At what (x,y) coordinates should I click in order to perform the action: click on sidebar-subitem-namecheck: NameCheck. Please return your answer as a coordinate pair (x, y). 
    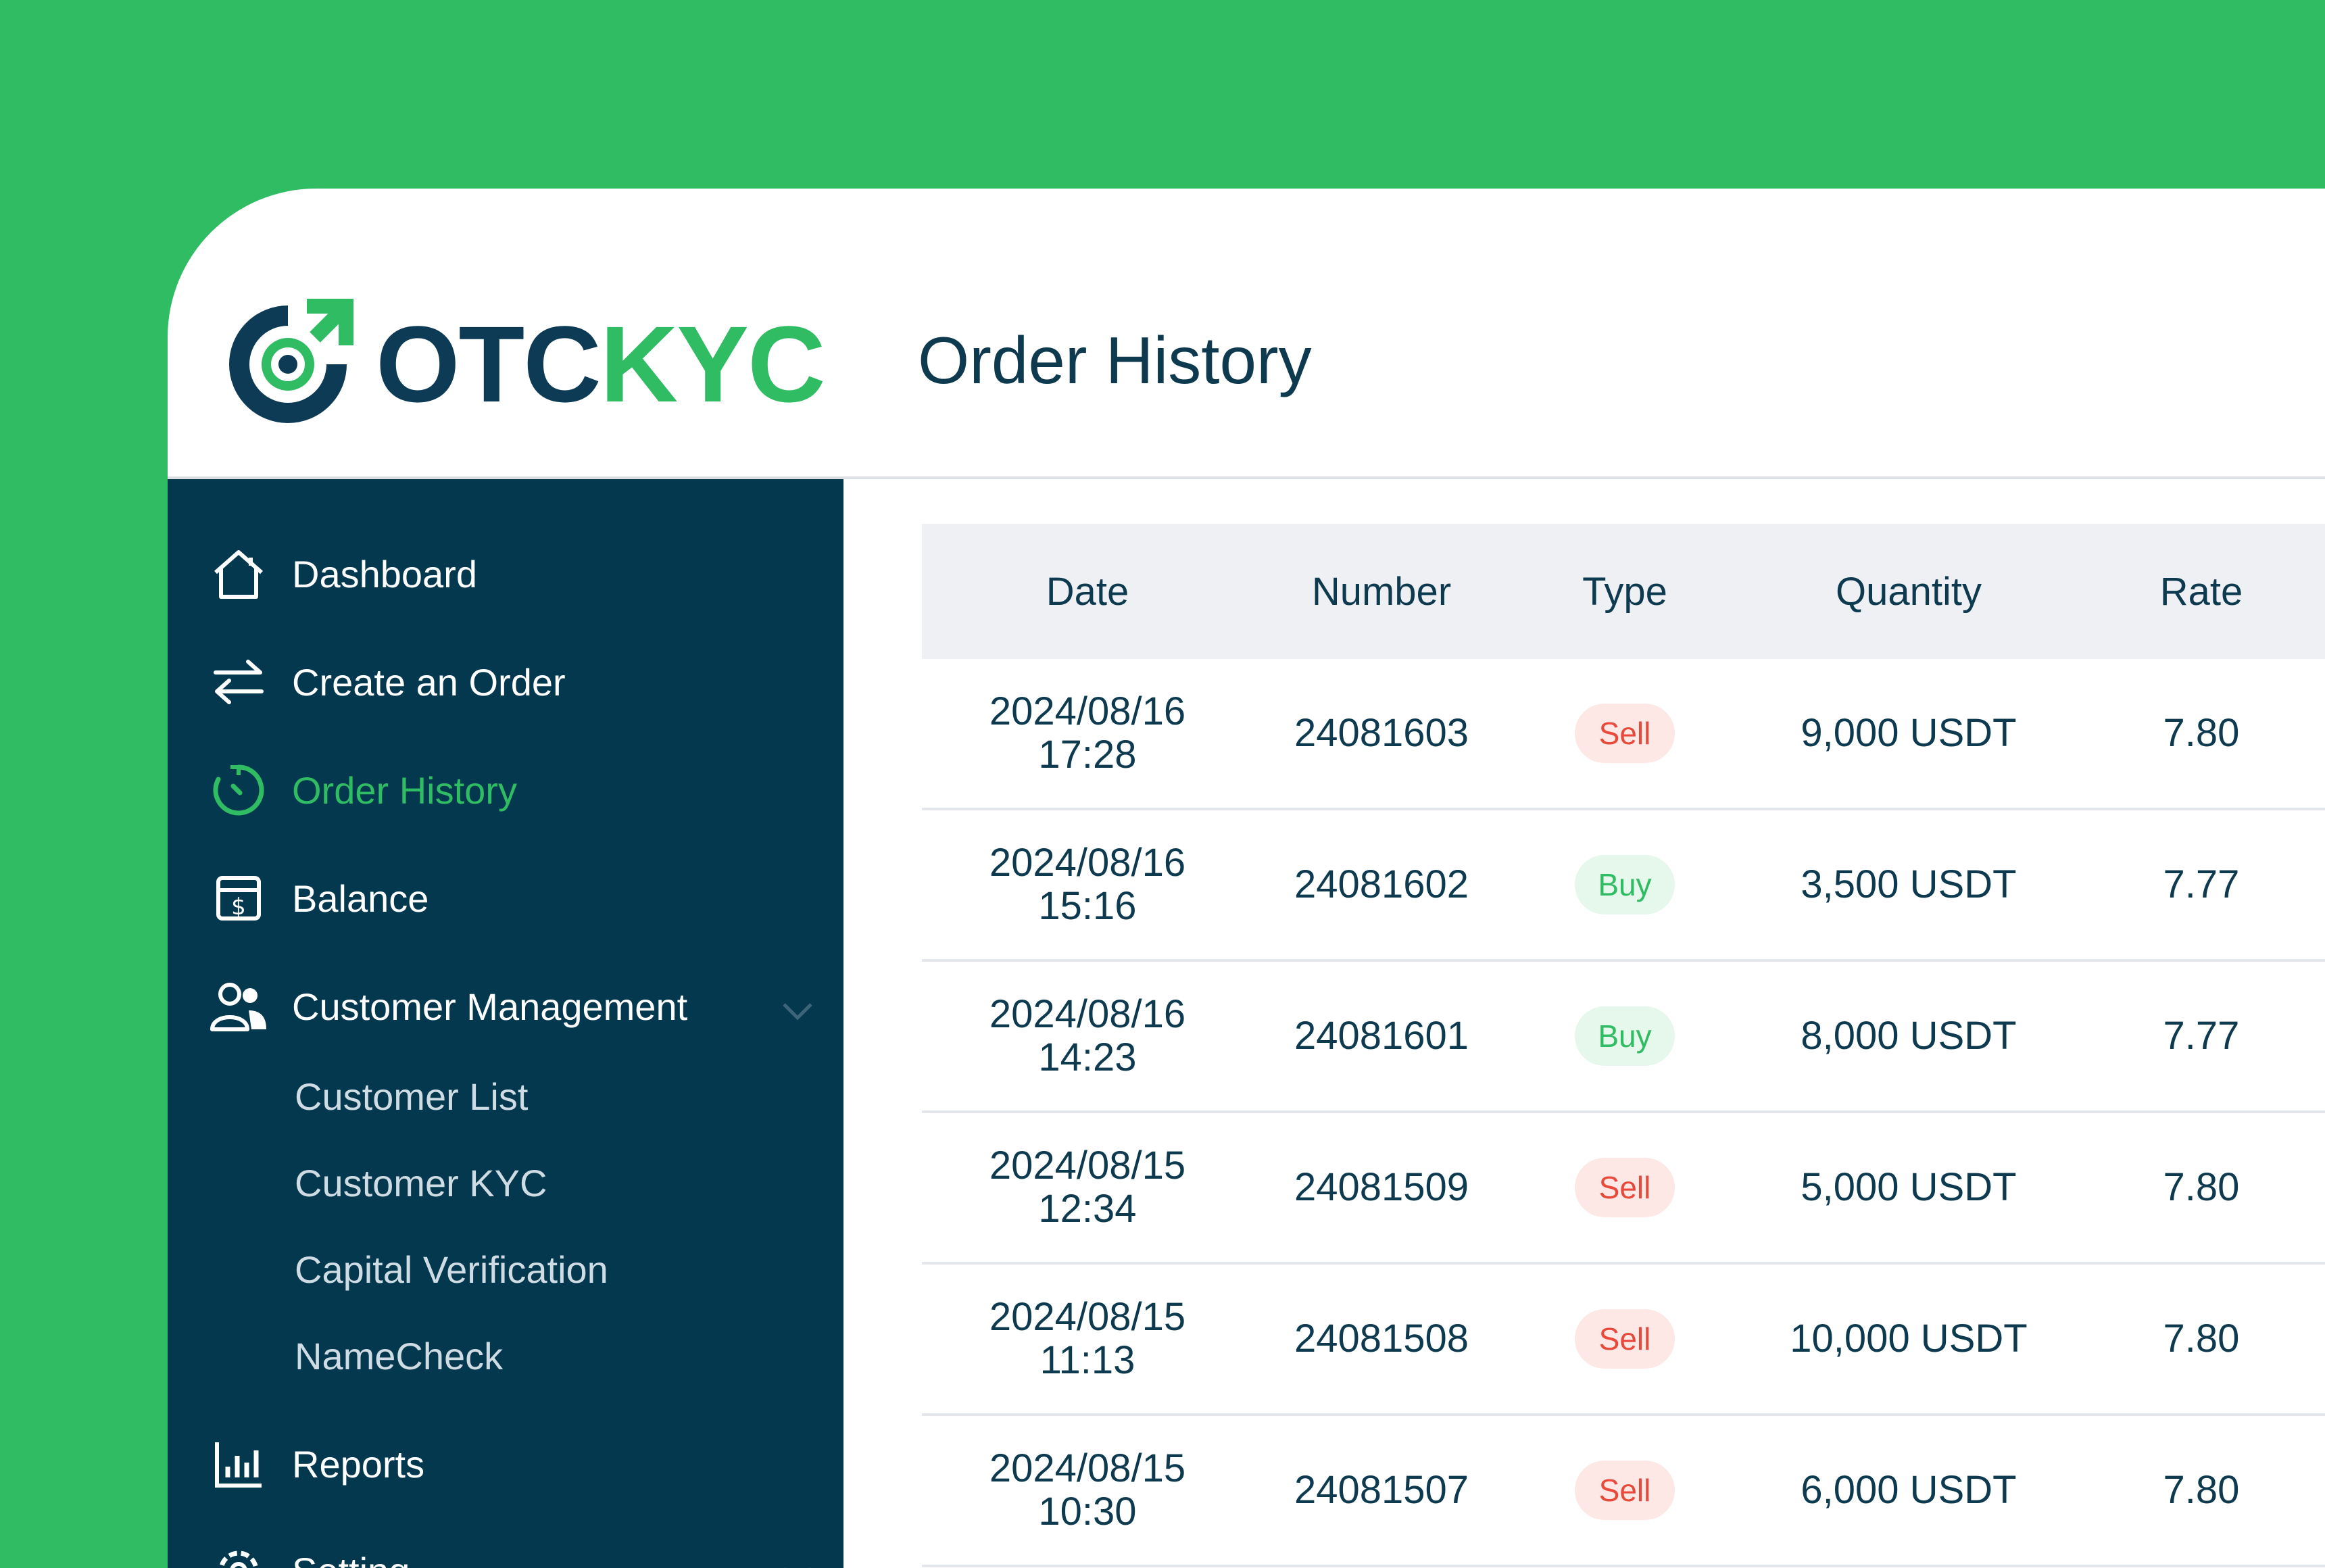
    Looking at the image, I should click on (399, 1355).